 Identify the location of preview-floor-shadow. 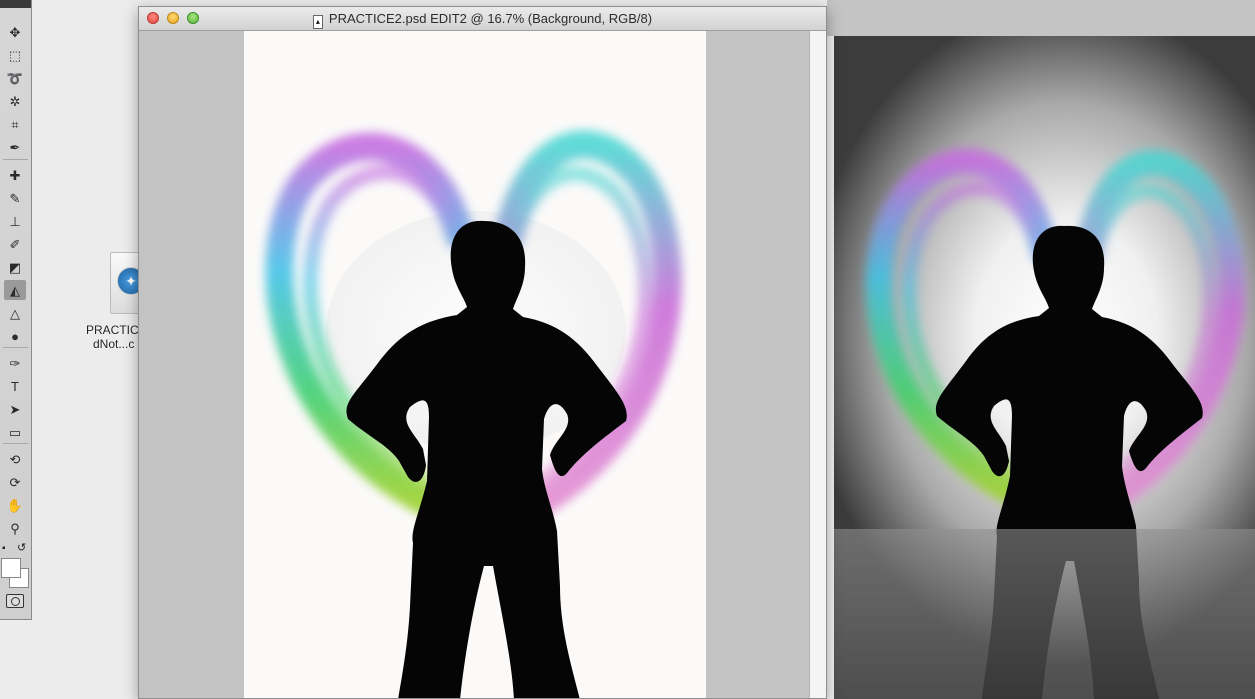
(1044, 614).